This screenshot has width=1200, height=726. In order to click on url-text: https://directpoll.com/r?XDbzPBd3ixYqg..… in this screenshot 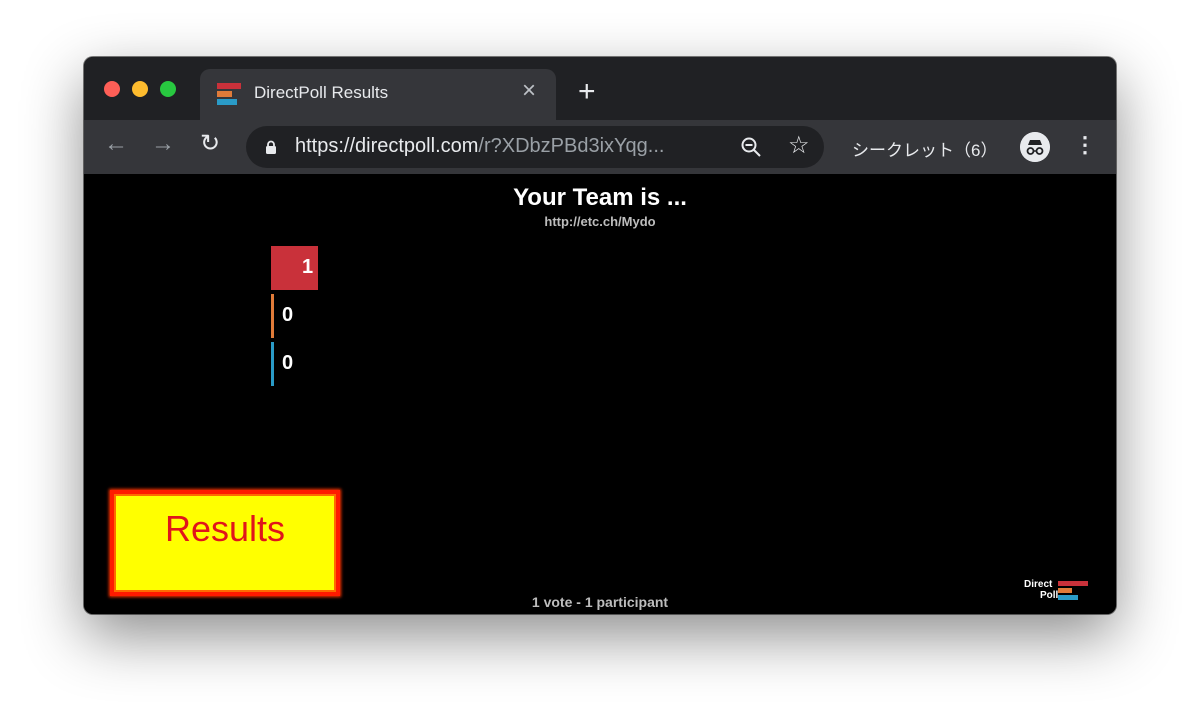, I will do `click(479, 146)`.